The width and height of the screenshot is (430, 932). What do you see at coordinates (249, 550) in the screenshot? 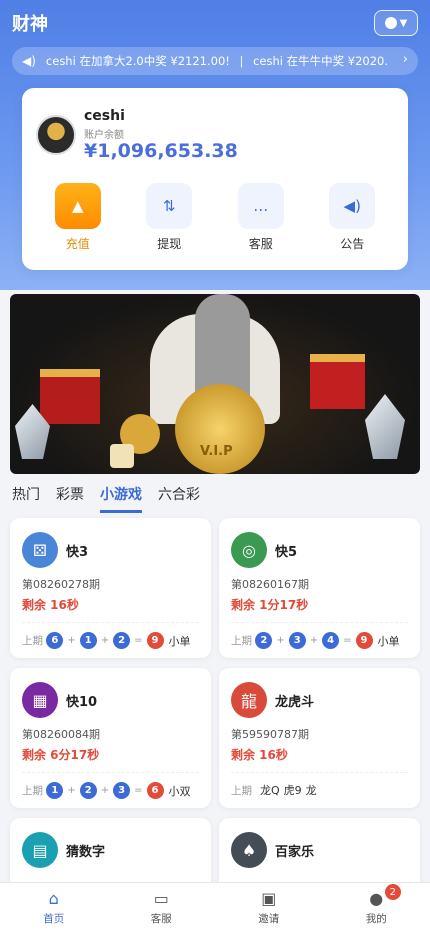
I see `target-icon: ◎` at bounding box center [249, 550].